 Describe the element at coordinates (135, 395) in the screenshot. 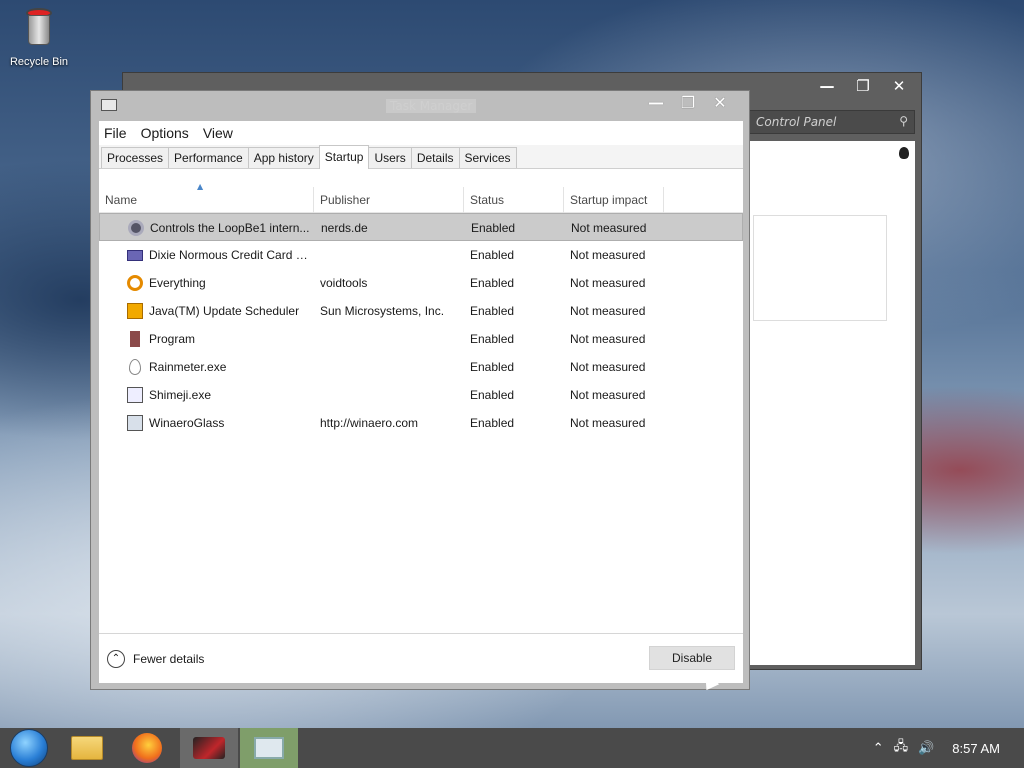

I see `shimeji-icon` at that location.